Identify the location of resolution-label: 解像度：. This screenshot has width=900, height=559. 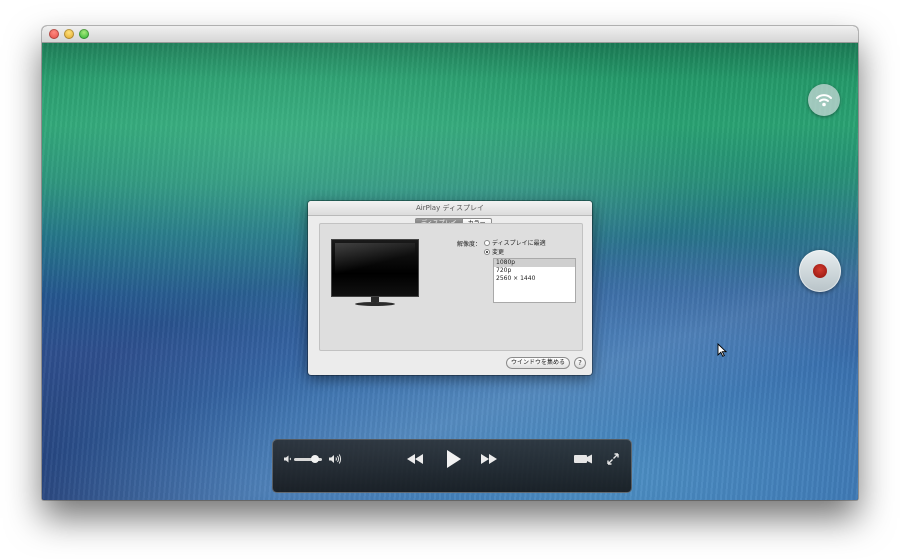
(469, 244).